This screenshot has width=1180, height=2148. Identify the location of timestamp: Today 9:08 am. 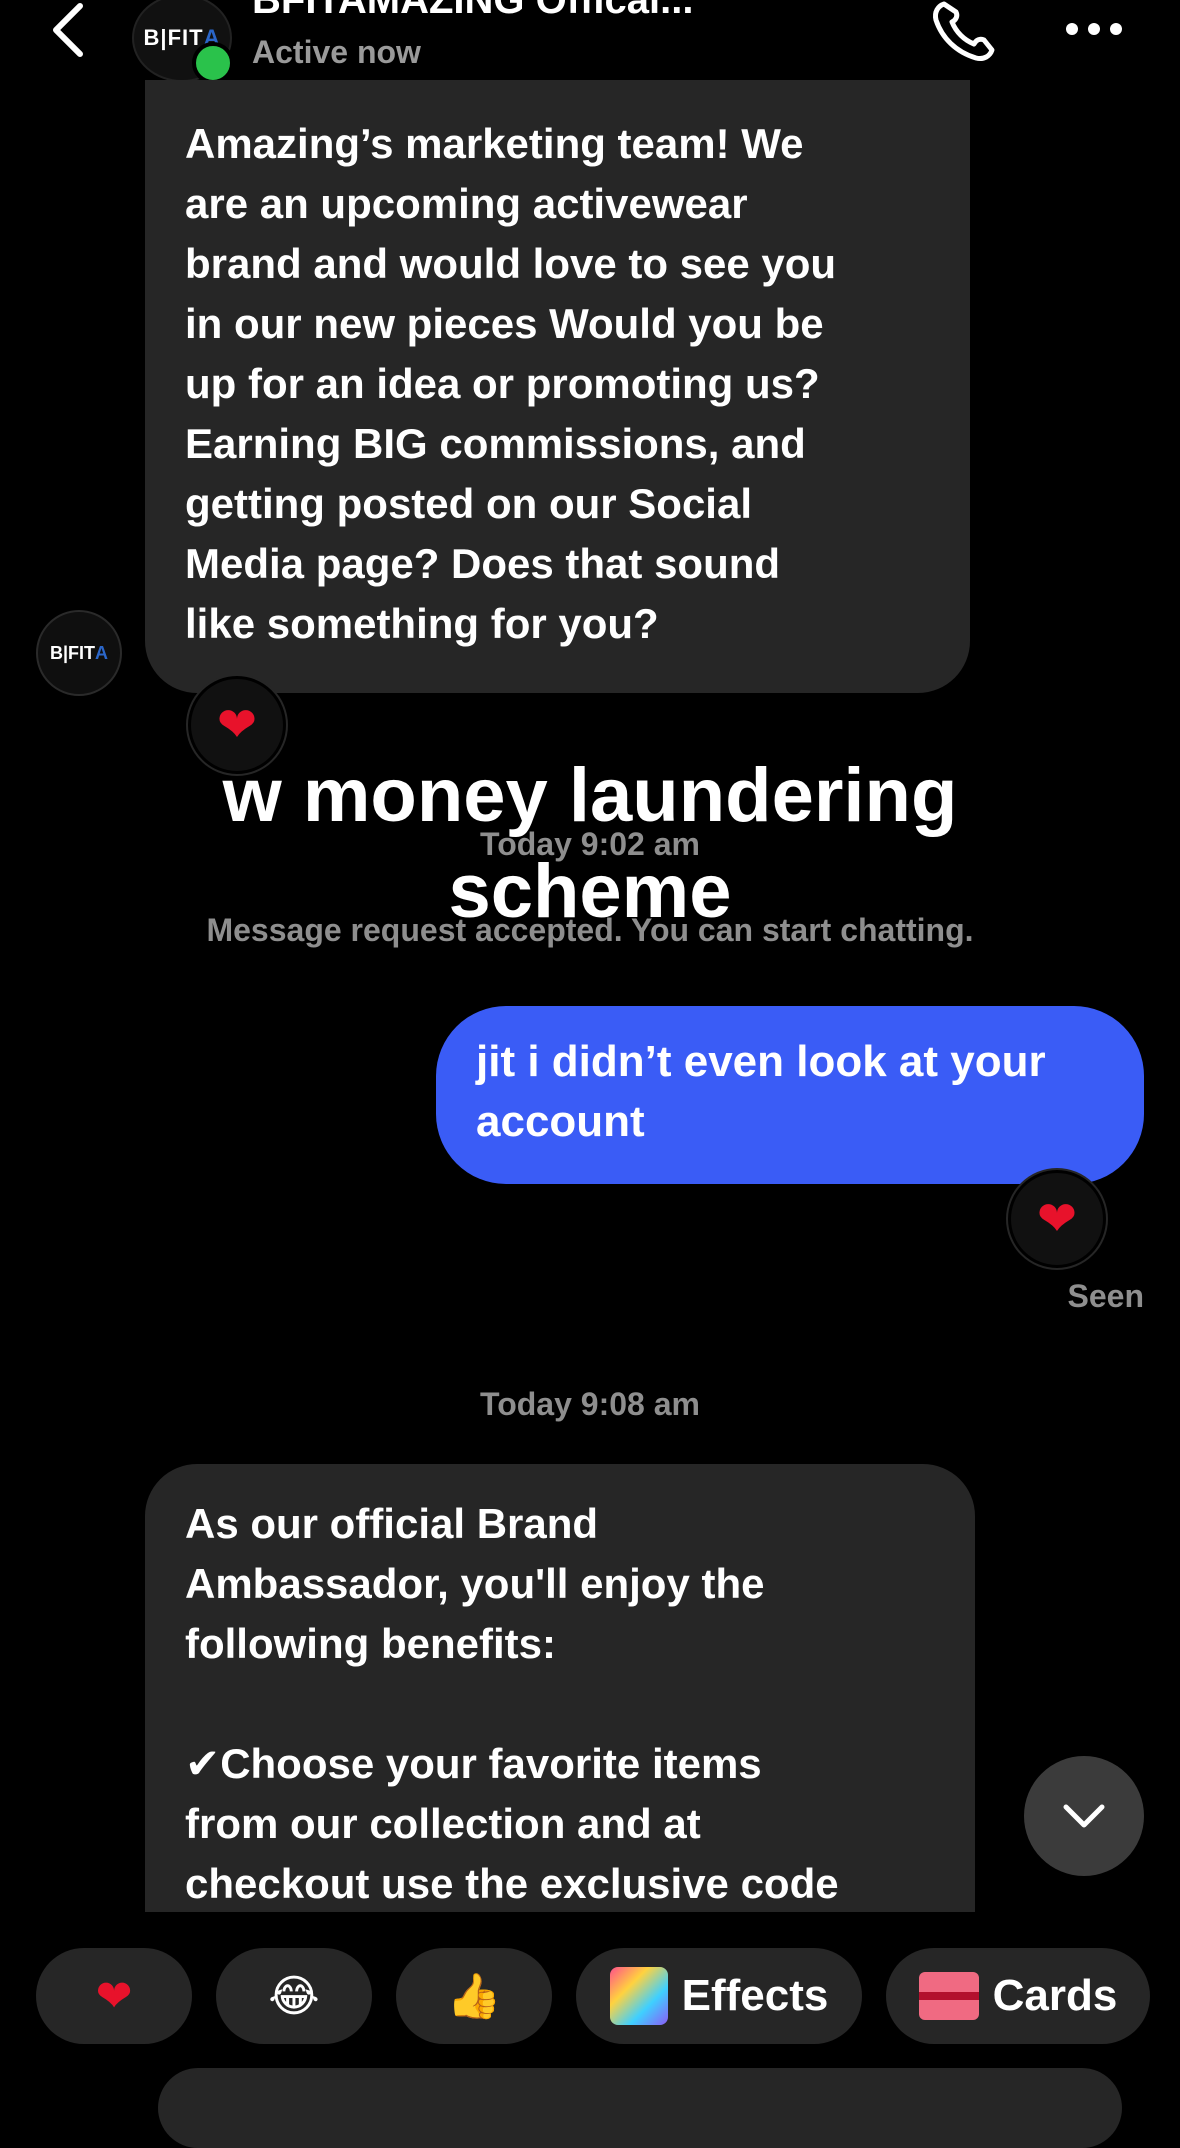
(590, 1404).